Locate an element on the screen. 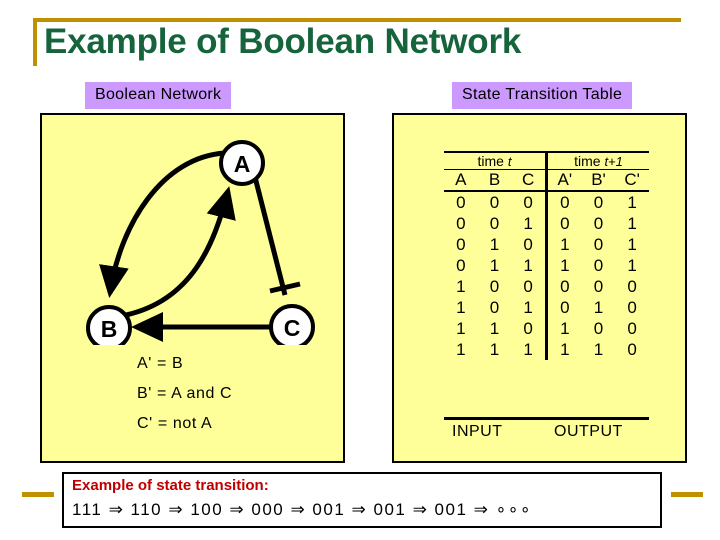 The height and width of the screenshot is (540, 720). group-header-time-t1: time t+1 is located at coordinates (596, 160).